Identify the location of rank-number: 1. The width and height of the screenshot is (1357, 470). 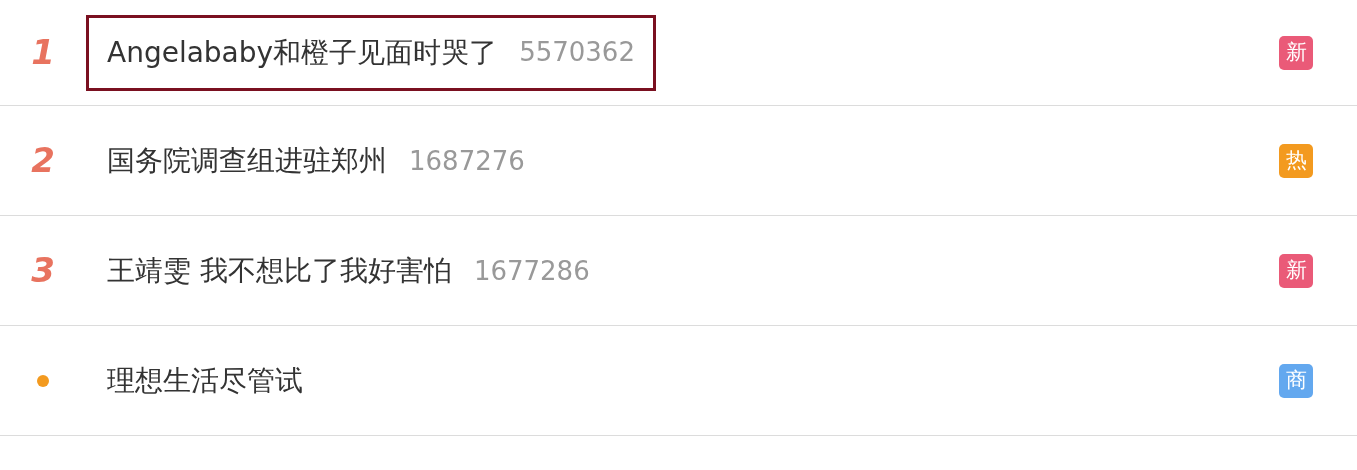
(43, 52).